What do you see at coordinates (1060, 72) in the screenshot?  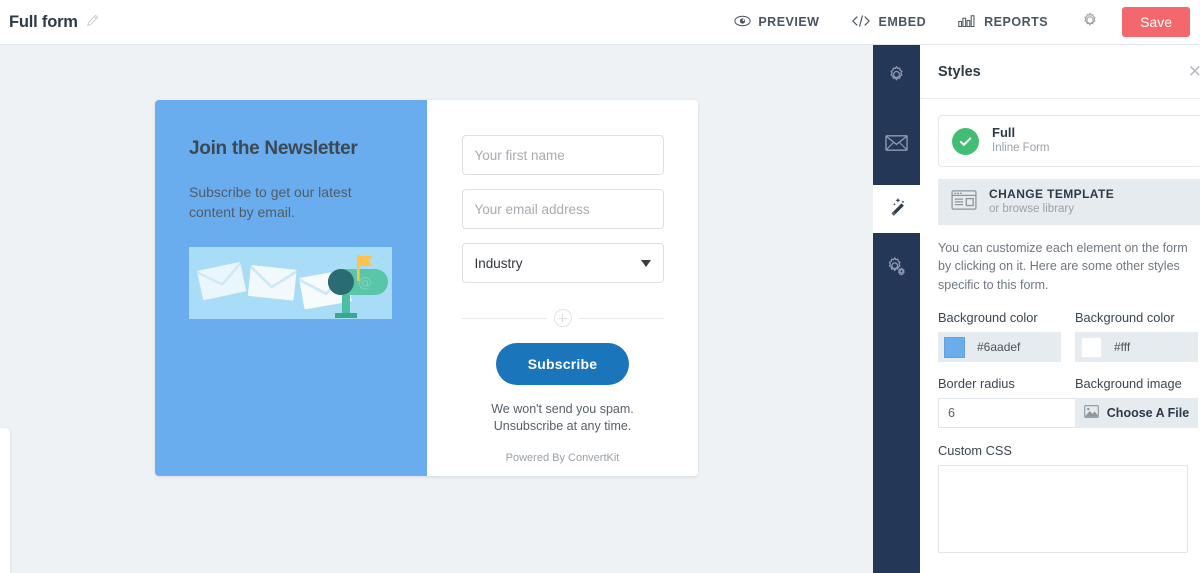 I see `styles-panel-header: Styles ✕` at bounding box center [1060, 72].